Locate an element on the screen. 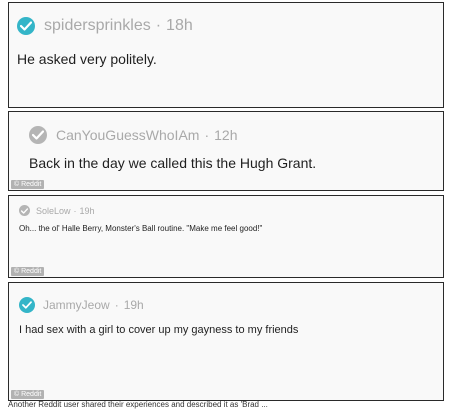 This screenshot has height=409, width=450. comment-username: spidersprinkles is located at coordinates (97, 26).